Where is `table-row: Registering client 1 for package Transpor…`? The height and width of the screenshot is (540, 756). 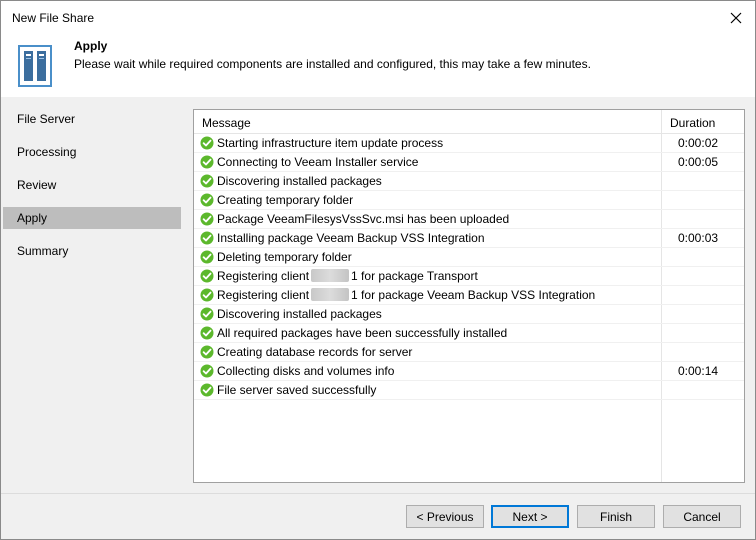
table-row: Registering client 1 for package Transpor… is located at coordinates (469, 276).